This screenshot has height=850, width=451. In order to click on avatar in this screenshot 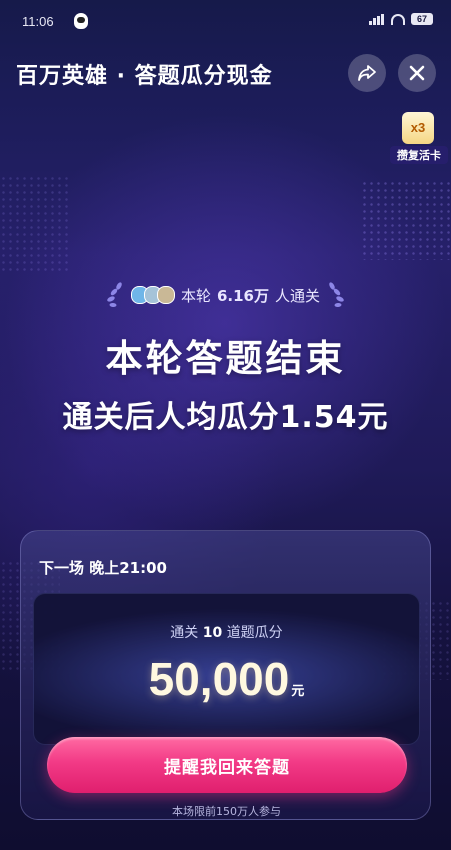, I will do `click(165, 295)`.